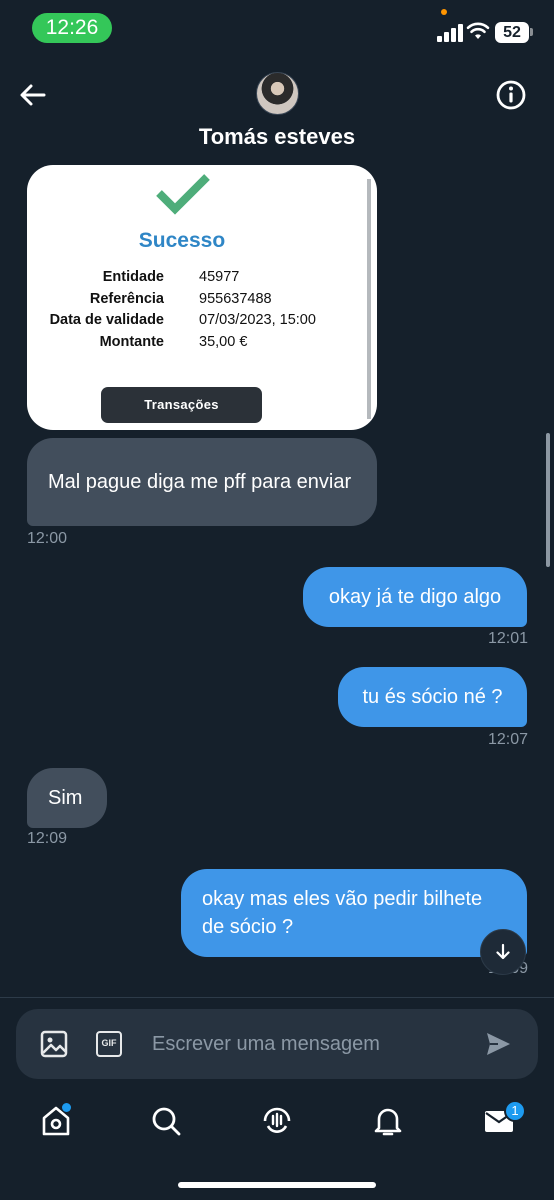 This screenshot has height=1200, width=554. I want to click on message-composer: GIF, so click(277, 1044).